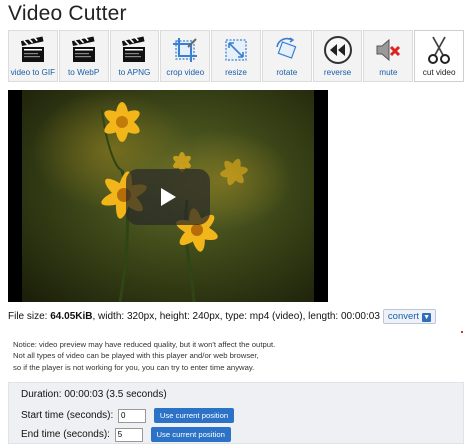  I want to click on mute-speaker-icon, so click(388, 50).